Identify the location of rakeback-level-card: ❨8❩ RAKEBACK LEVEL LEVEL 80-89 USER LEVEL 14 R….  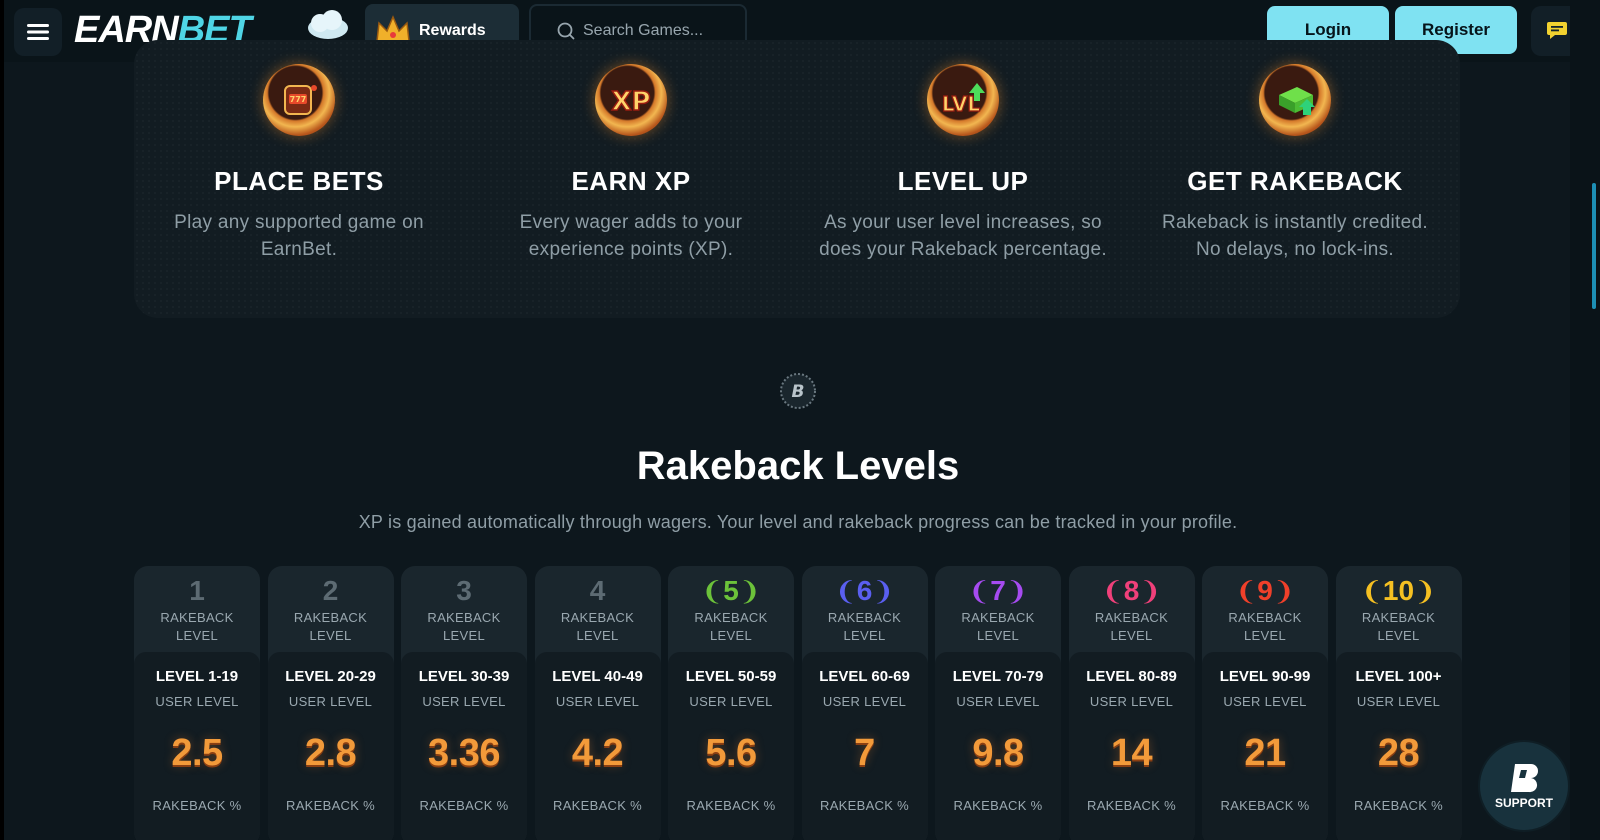
(1131, 703).